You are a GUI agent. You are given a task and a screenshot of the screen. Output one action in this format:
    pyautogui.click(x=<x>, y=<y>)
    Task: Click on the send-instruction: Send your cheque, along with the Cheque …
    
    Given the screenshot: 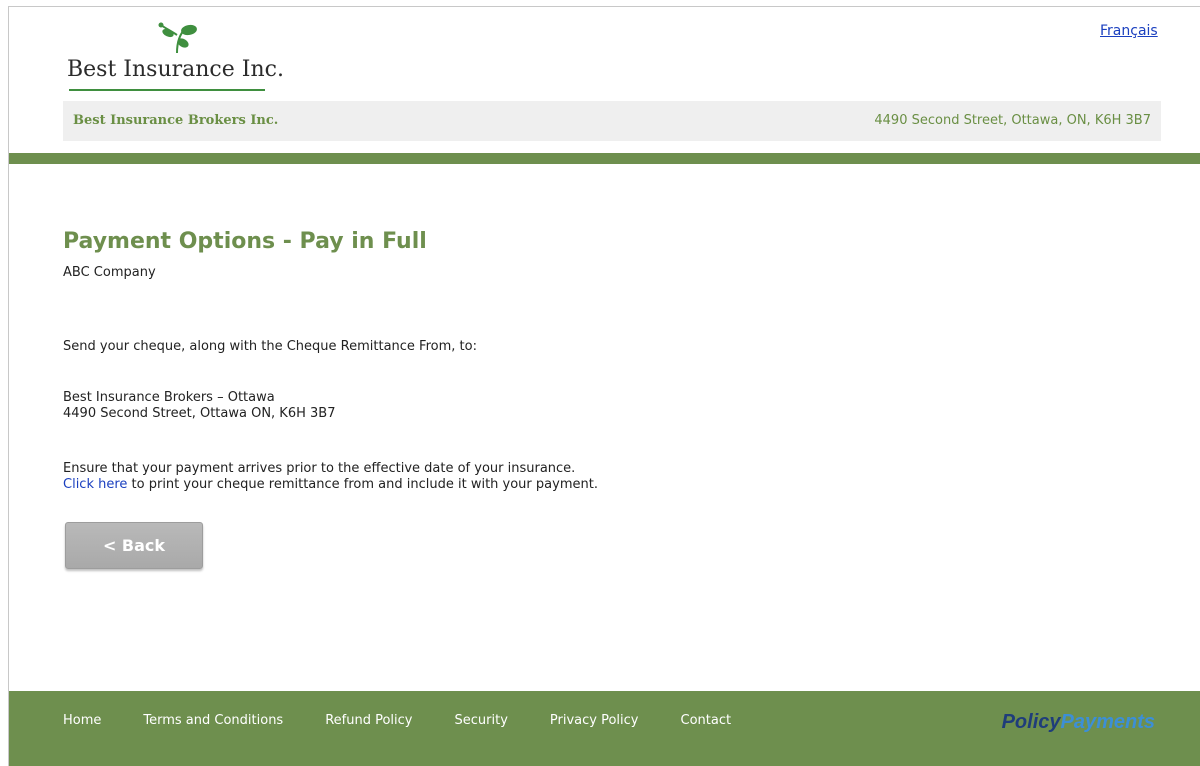 What is the action you would take?
    pyautogui.click(x=270, y=346)
    